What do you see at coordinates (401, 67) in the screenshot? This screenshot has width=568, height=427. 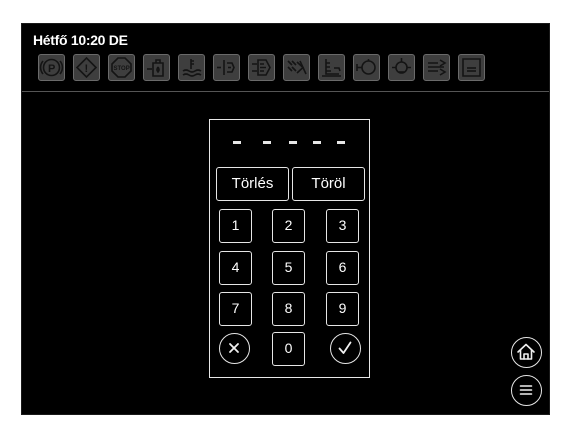 I see `engine-temperature-icon` at bounding box center [401, 67].